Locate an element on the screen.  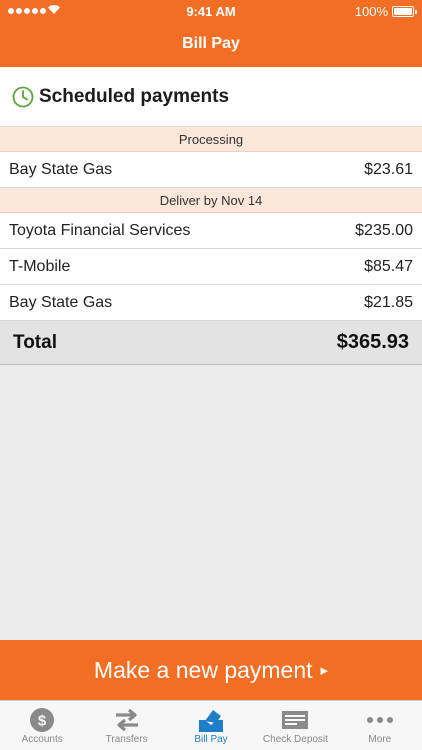
group-header-processing: Processing is located at coordinates (211, 139).